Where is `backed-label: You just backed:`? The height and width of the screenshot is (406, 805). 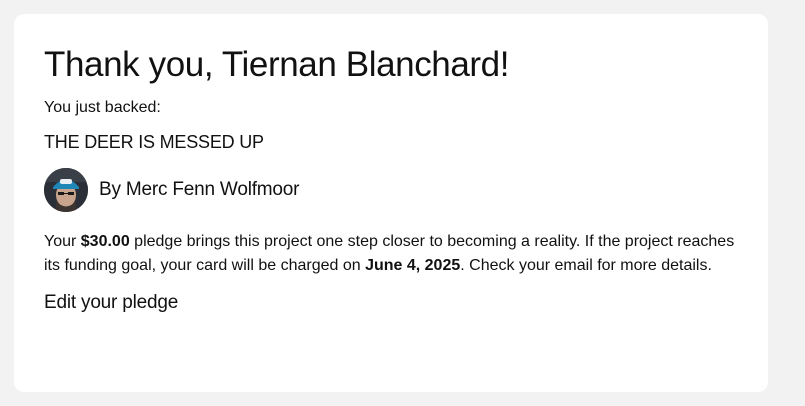
backed-label: You just backed: is located at coordinates (102, 107).